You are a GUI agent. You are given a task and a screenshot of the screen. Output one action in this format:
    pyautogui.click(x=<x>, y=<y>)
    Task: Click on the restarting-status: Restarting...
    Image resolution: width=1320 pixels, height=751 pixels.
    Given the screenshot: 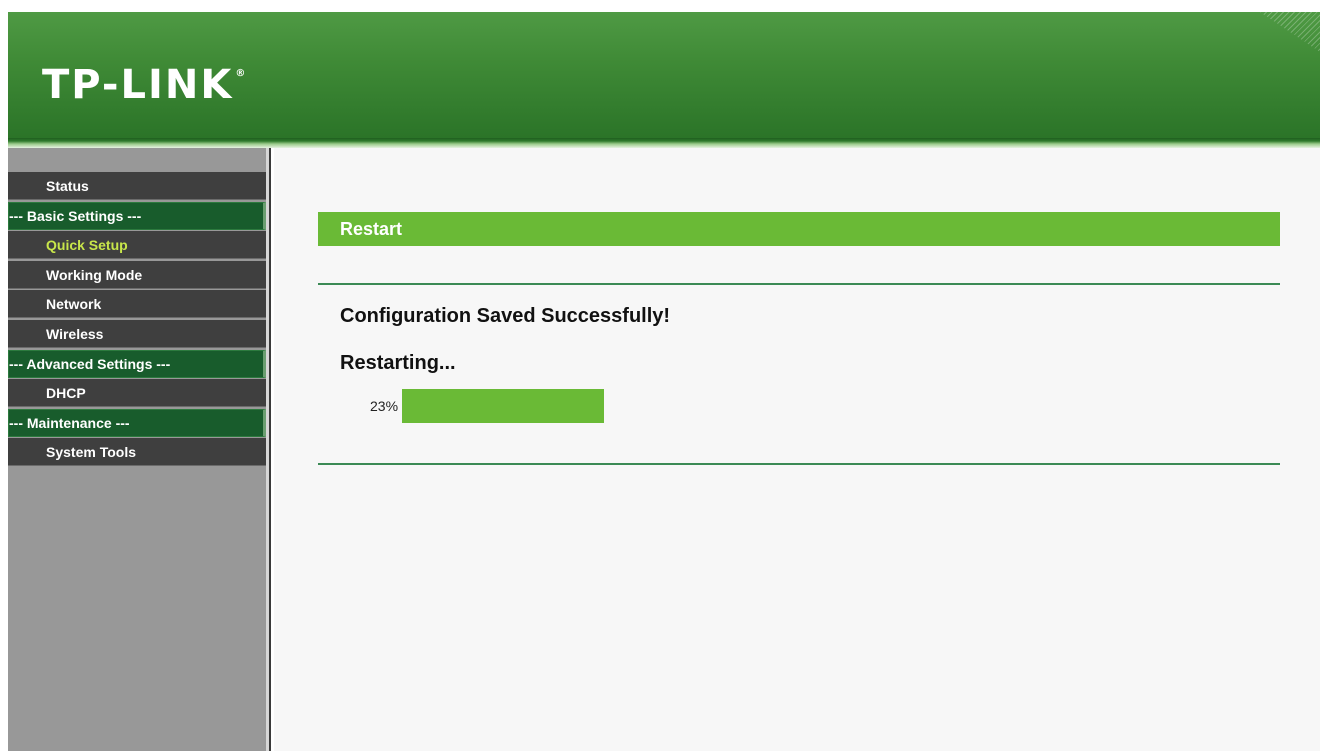 What is the action you would take?
    pyautogui.click(x=398, y=363)
    